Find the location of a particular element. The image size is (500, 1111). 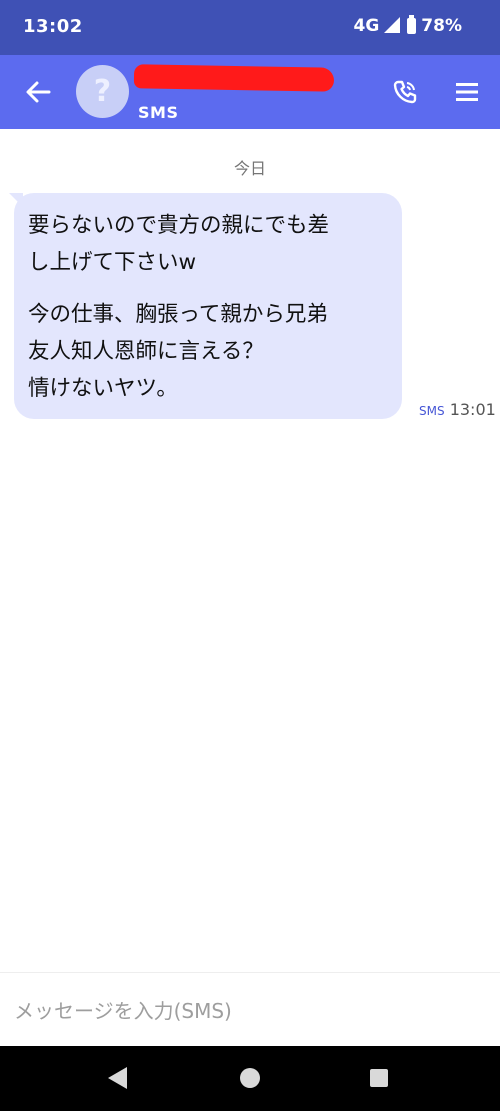

message-time: 13:01 is located at coordinates (472, 409).